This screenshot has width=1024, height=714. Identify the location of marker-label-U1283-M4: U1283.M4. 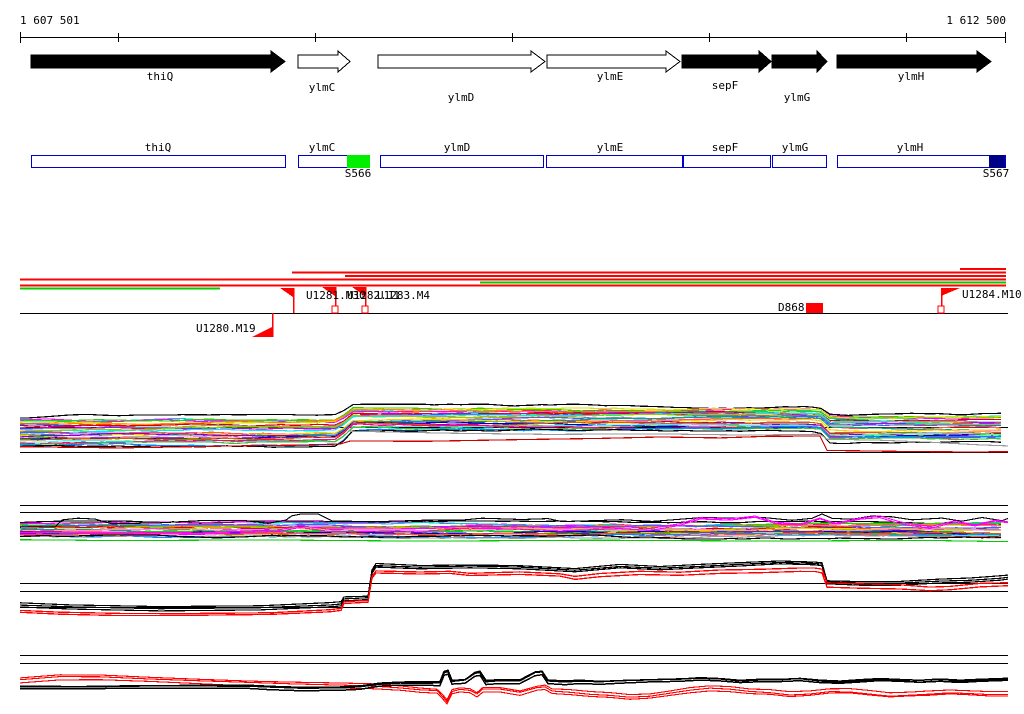
(403, 295).